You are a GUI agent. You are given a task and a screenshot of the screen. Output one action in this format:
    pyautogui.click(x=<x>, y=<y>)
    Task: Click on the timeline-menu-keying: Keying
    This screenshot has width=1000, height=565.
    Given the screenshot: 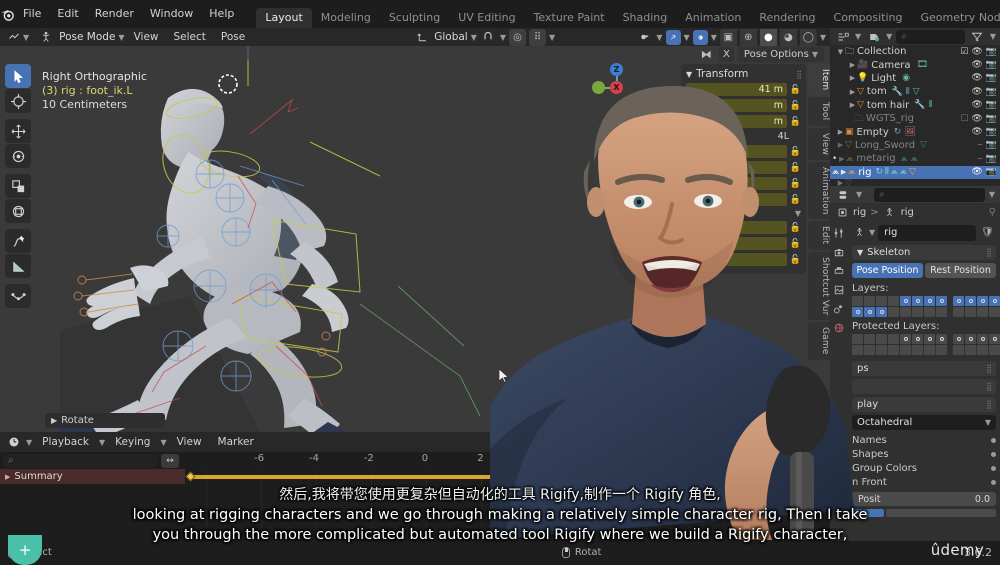 What is the action you would take?
    pyautogui.click(x=132, y=442)
    